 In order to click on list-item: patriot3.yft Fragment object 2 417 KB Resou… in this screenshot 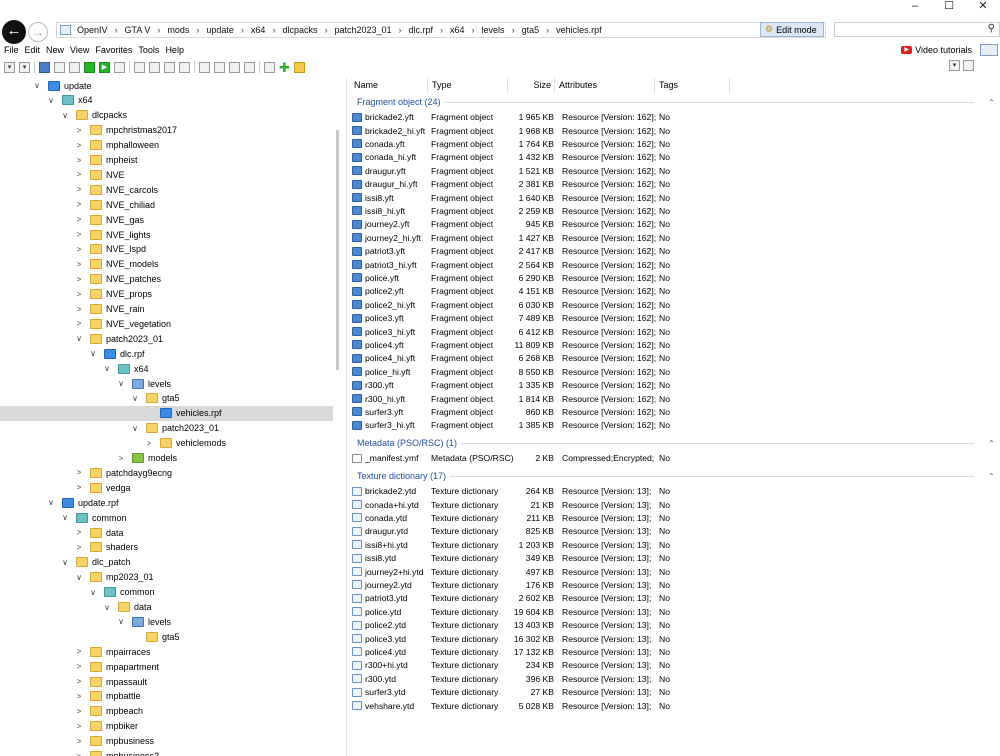, I will do `click(675, 251)`.